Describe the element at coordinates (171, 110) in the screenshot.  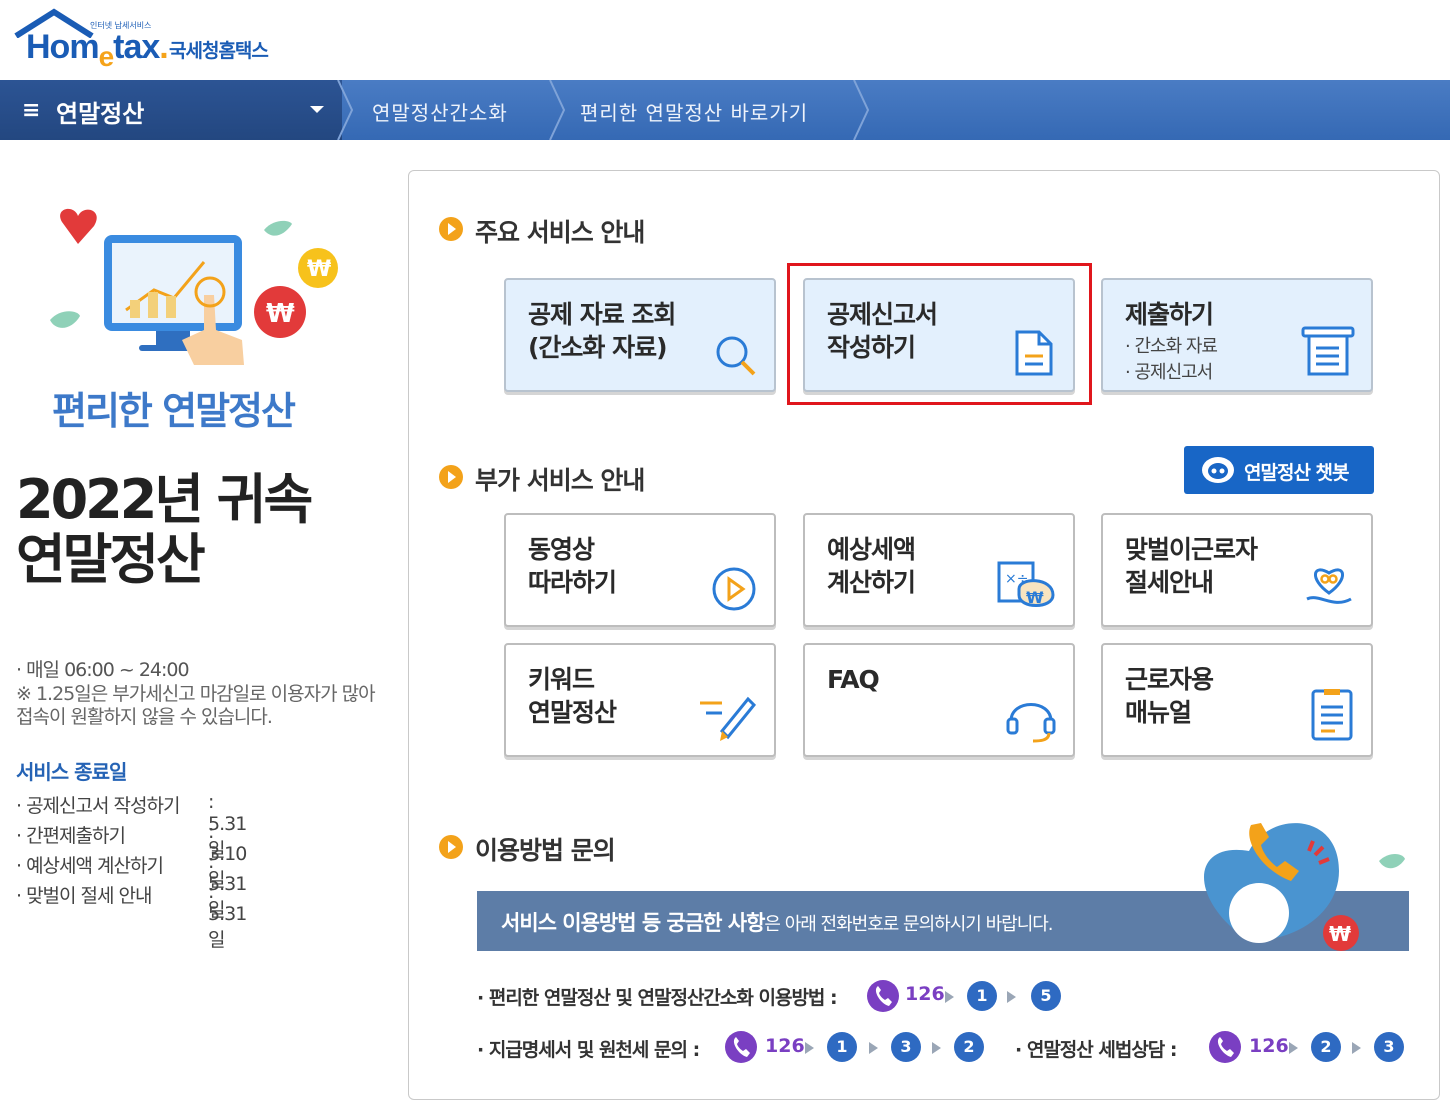
I see `menu-dropdown: ≡ 연말정산` at that location.